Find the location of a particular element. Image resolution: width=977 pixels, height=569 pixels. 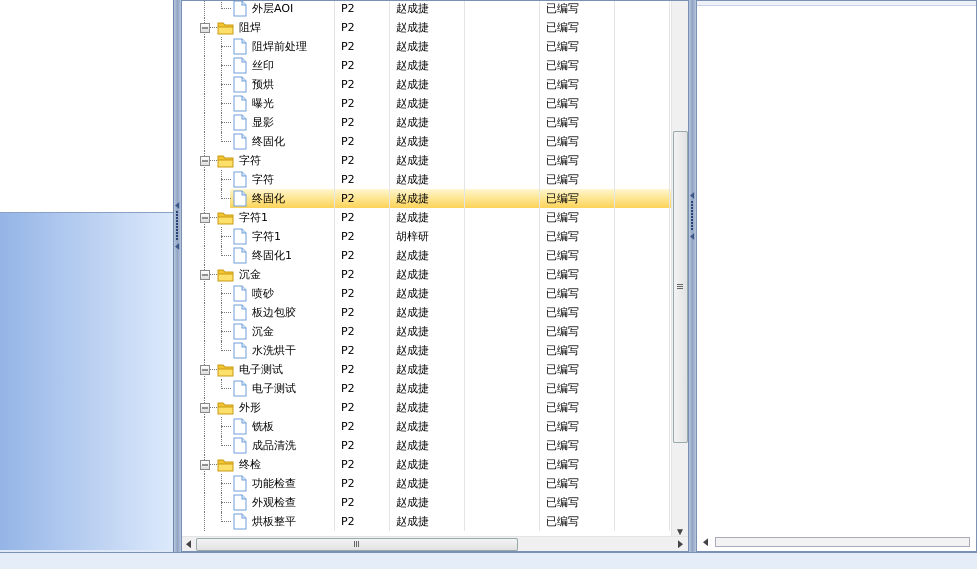

tree-row: 功能检查 P2 赵成捷 已编写 is located at coordinates (426, 483).